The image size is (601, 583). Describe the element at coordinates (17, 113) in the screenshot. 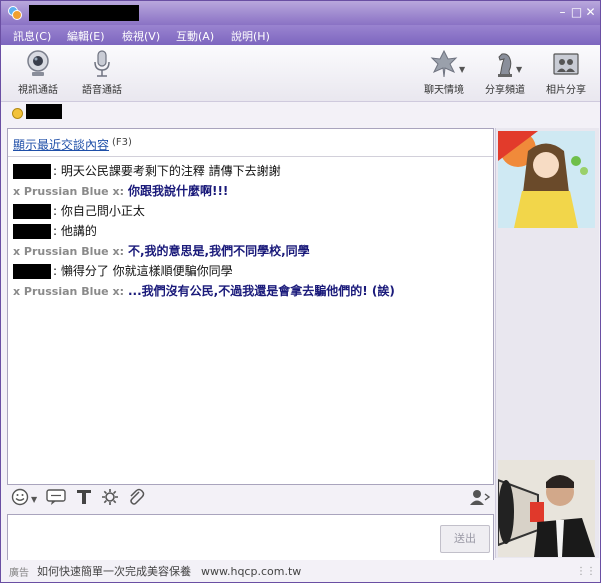

I see `online-status-icon` at that location.